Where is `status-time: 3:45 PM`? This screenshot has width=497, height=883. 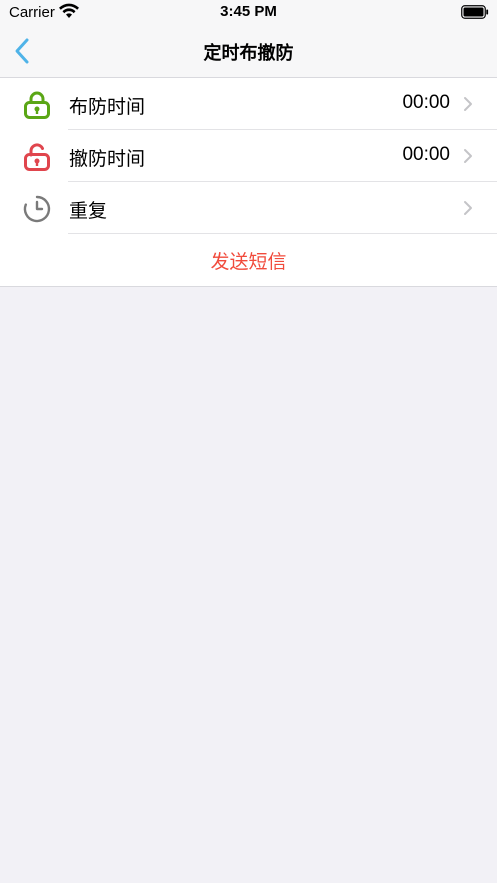 status-time: 3:45 PM is located at coordinates (248, 11).